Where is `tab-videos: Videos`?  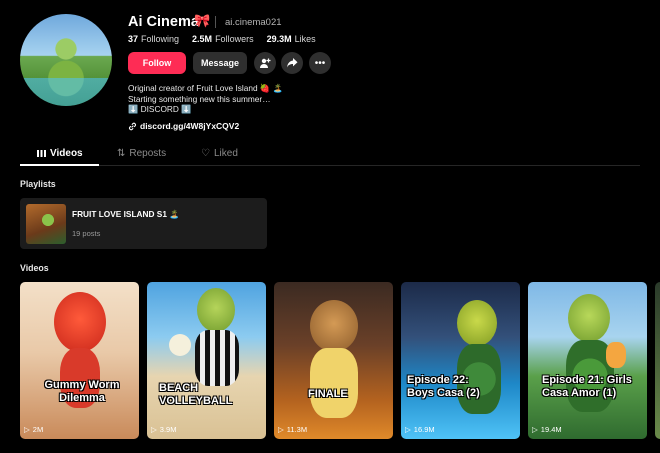 tab-videos: Videos is located at coordinates (60, 153).